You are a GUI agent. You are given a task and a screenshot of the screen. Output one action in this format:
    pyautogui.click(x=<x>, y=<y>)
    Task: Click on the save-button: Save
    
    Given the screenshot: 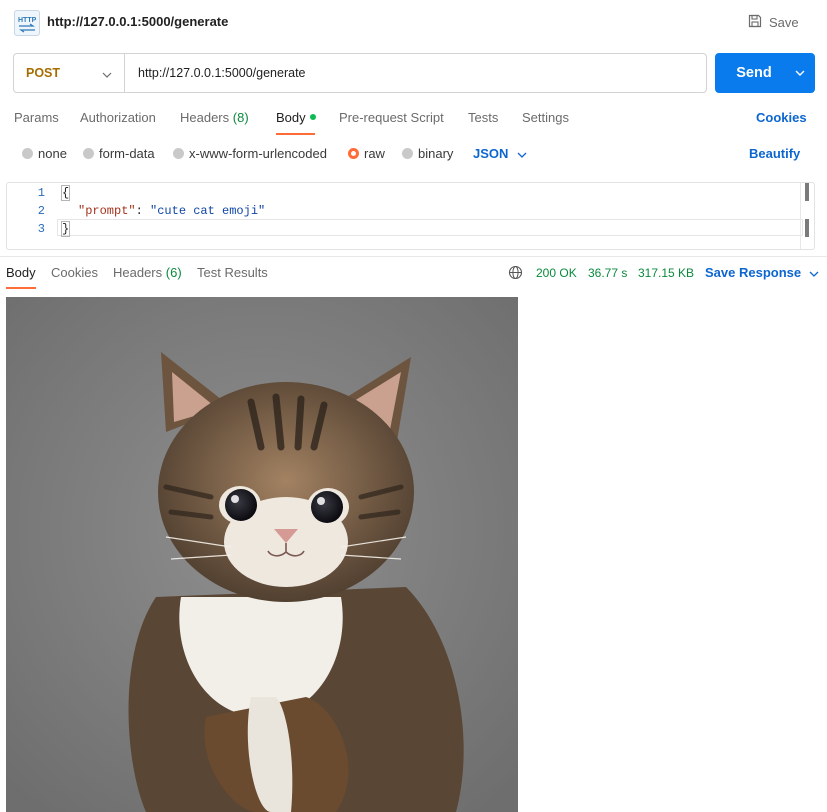 What is the action you would take?
    pyautogui.click(x=773, y=22)
    